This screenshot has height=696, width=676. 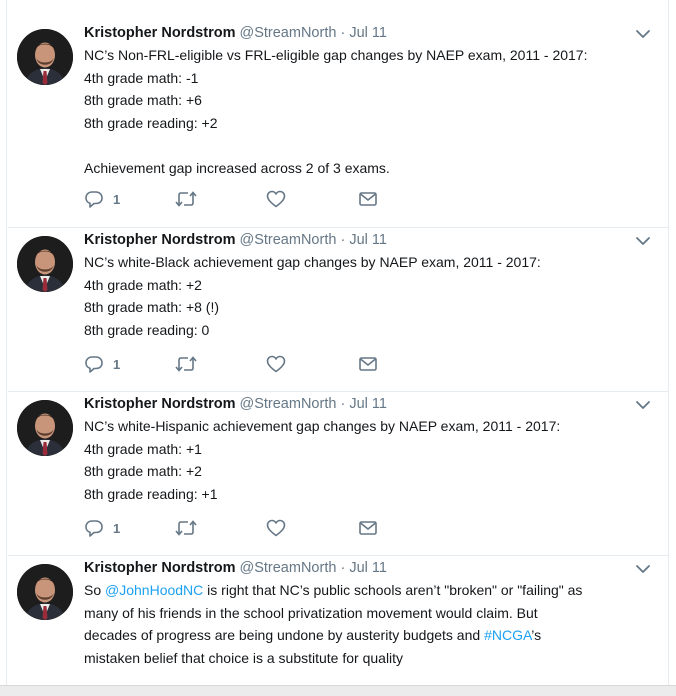 I want to click on hashtag-link: #NCGA, so click(x=507, y=635).